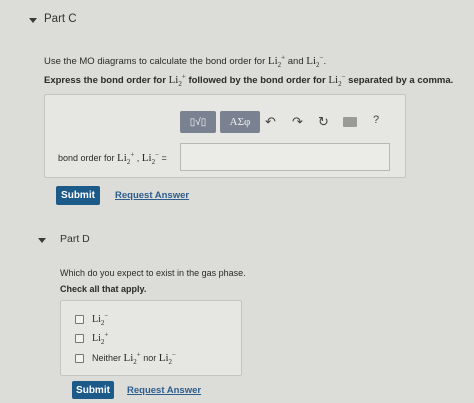 Image resolution: width=474 pixels, height=403 pixels. I want to click on help-icon: ?, so click(376, 120).